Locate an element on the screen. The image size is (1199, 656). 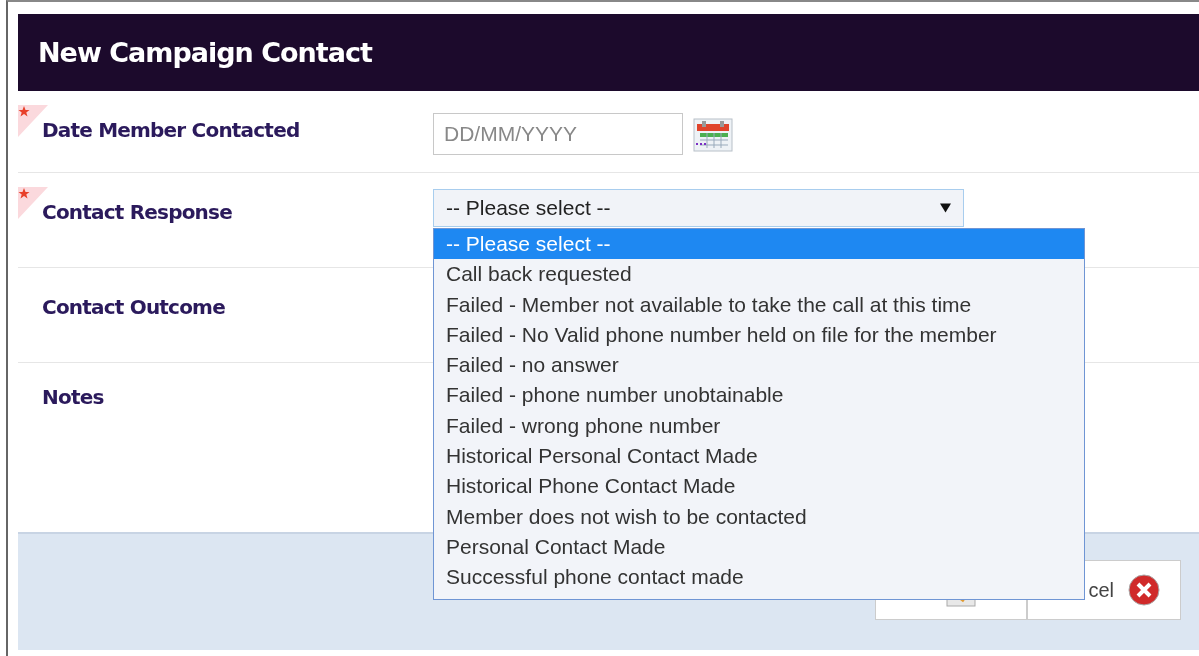
dropdown-option: Failed - Member not available to take the call at this time is located at coordinates (759, 304).